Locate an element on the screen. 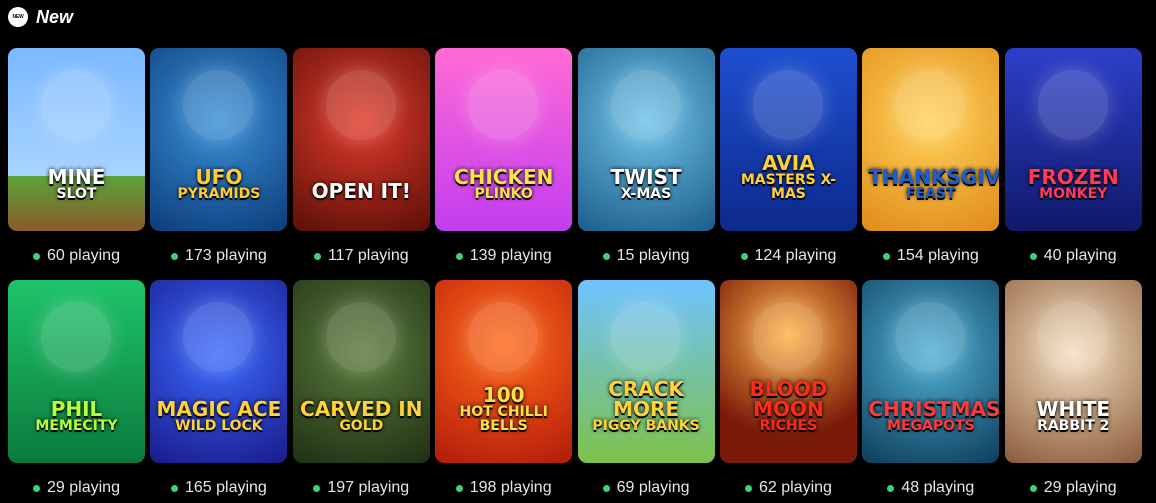 This screenshot has height=503, width=1156. game-title-line1: BLOOD MOON is located at coordinates (788, 399).